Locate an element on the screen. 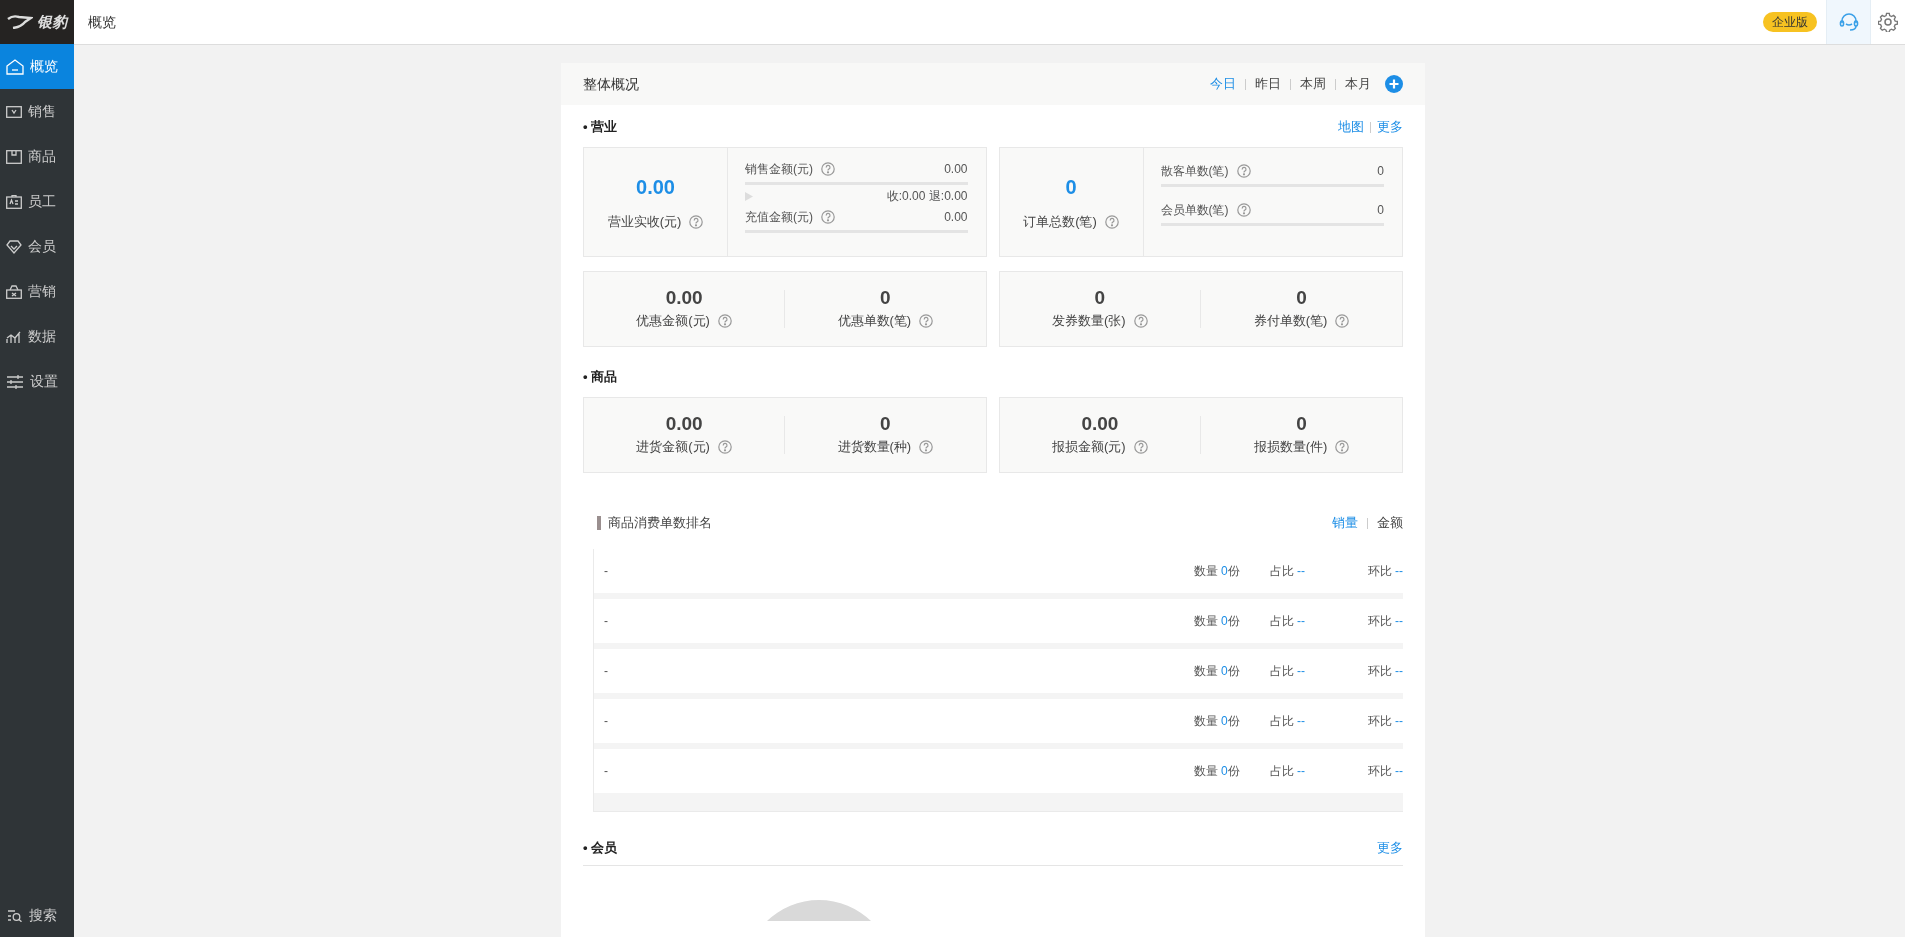 This screenshot has width=1905, height=937. period-tab: 本周 is located at coordinates (1313, 84).